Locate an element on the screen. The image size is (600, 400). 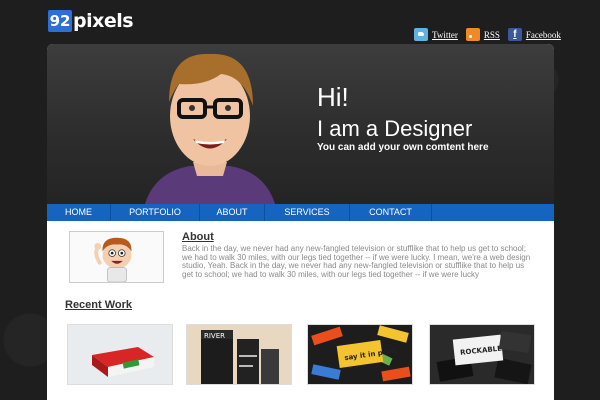
facebook-icon: f is located at coordinates (514, 34).